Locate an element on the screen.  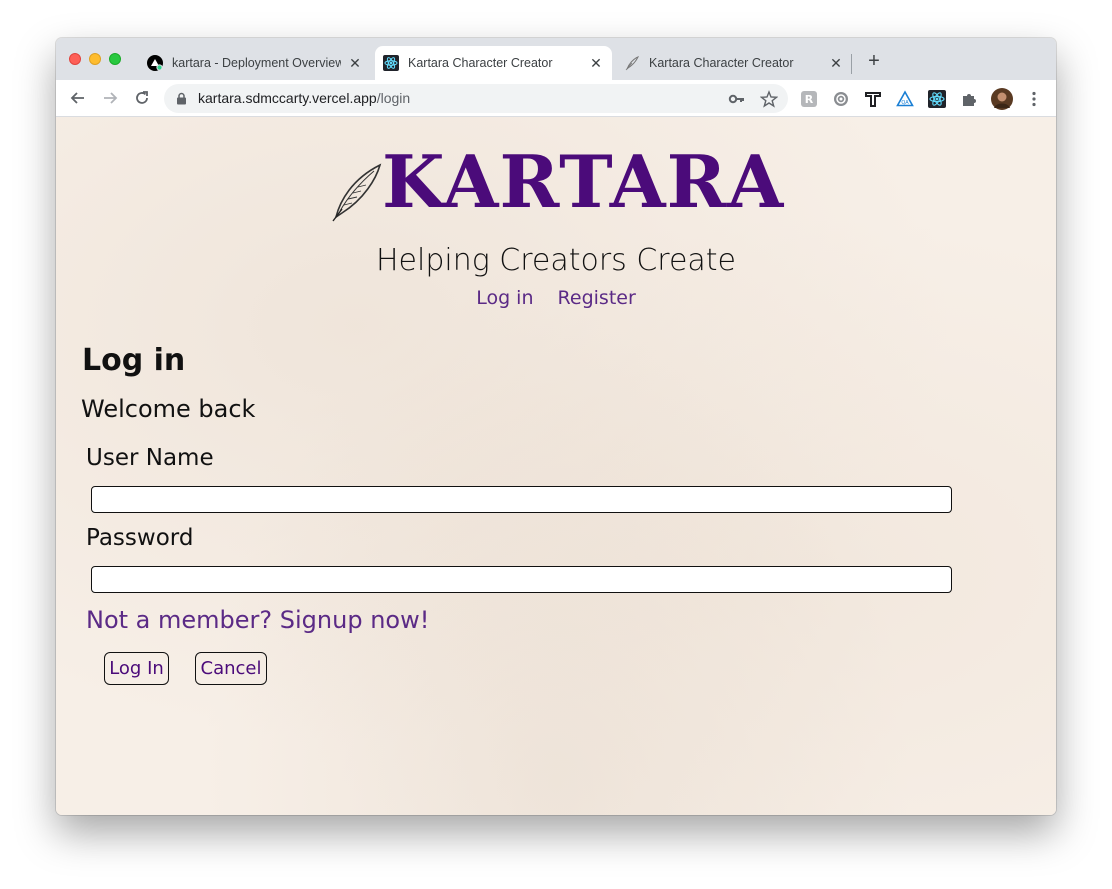
top-nav: Log in Register is located at coordinates (556, 298).